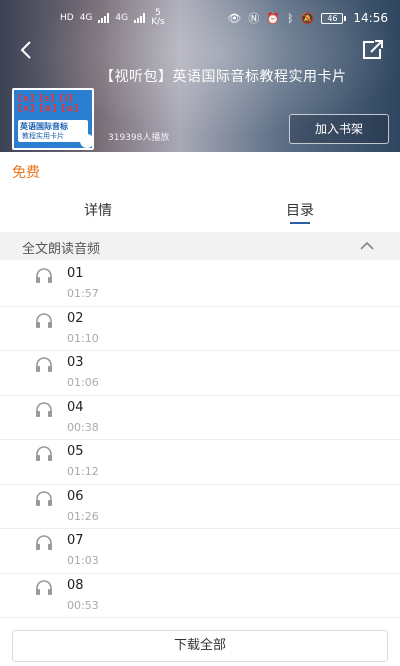 This screenshot has height=666, width=400. Describe the element at coordinates (300, 223) in the screenshot. I see `active-tab-indicator` at that location.